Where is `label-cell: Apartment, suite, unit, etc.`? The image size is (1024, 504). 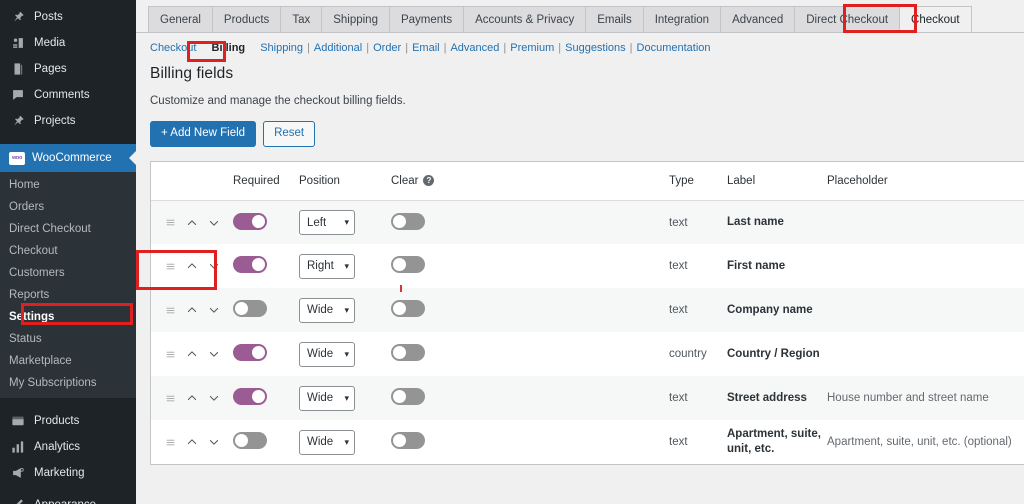
label-cell: Apartment, suite, unit, etc. is located at coordinates (777, 442).